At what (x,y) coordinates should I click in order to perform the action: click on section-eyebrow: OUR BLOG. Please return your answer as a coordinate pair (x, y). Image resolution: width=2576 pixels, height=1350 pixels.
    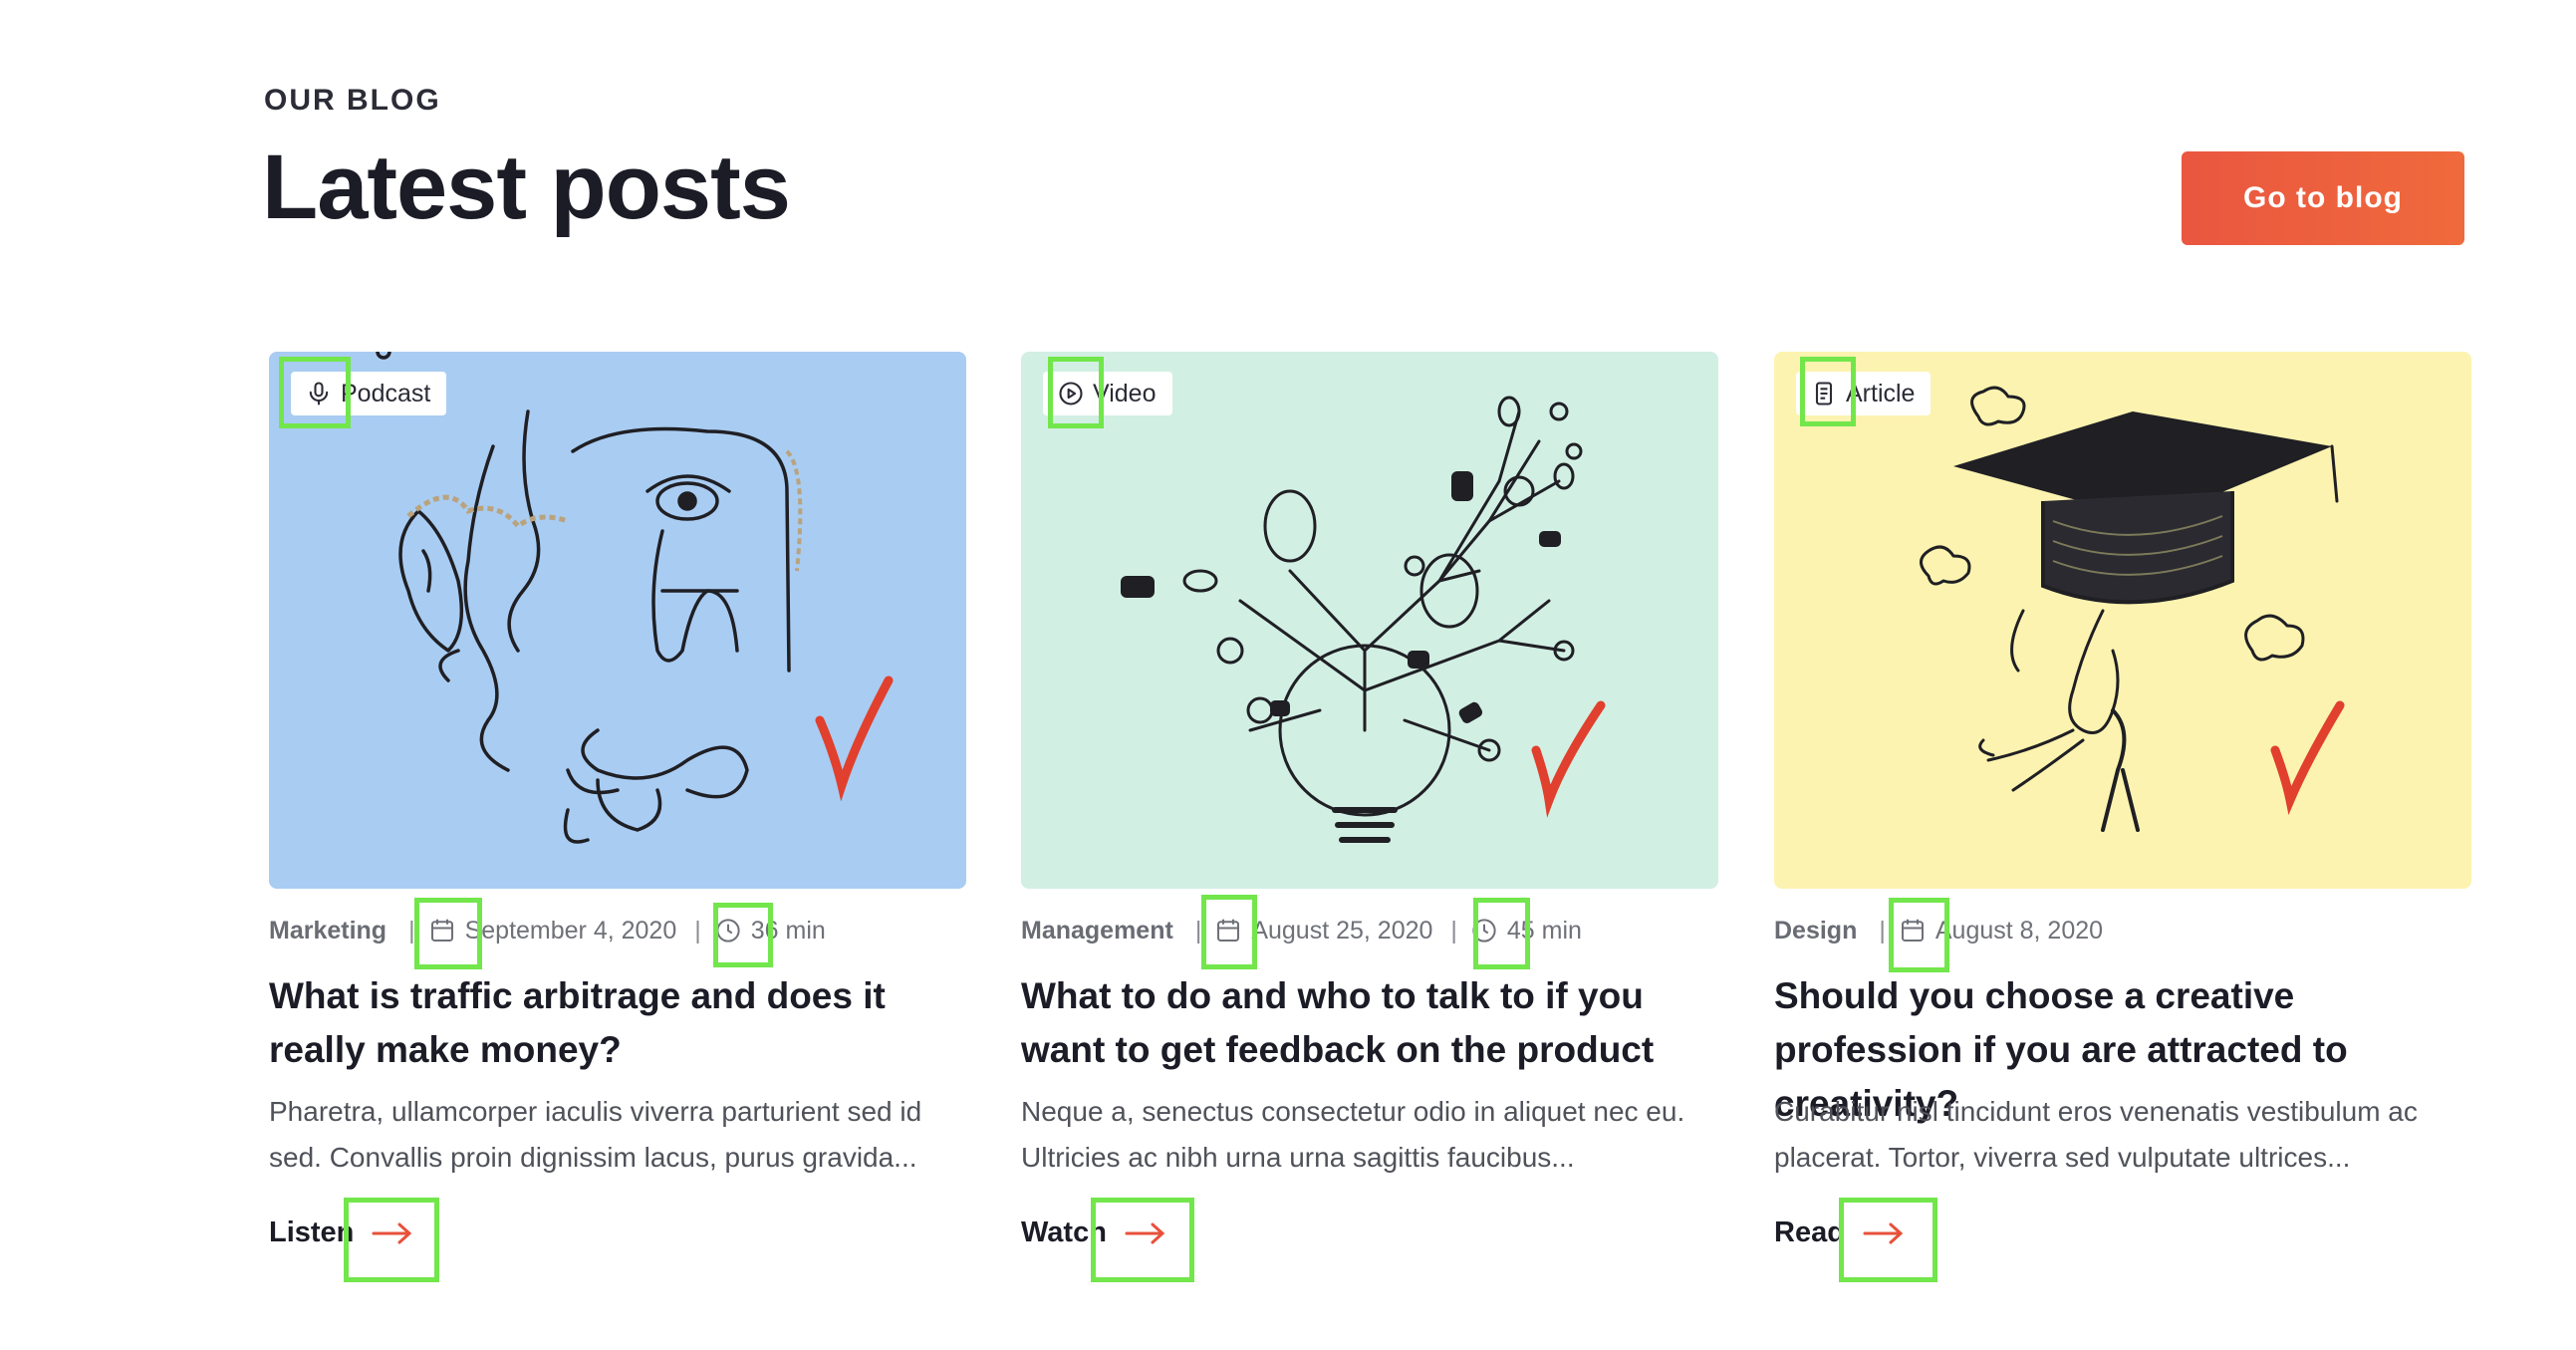
    Looking at the image, I should click on (352, 101).